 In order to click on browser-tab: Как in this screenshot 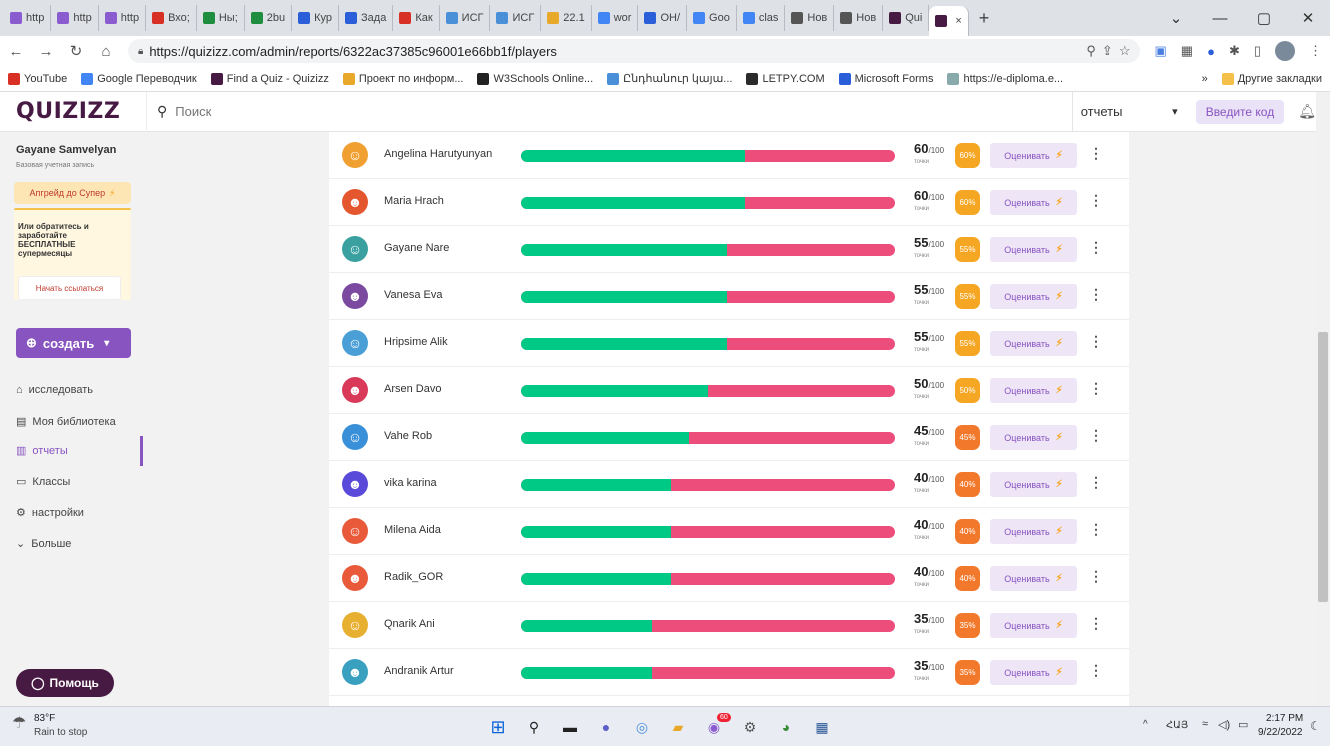, I will do `click(416, 18)`.